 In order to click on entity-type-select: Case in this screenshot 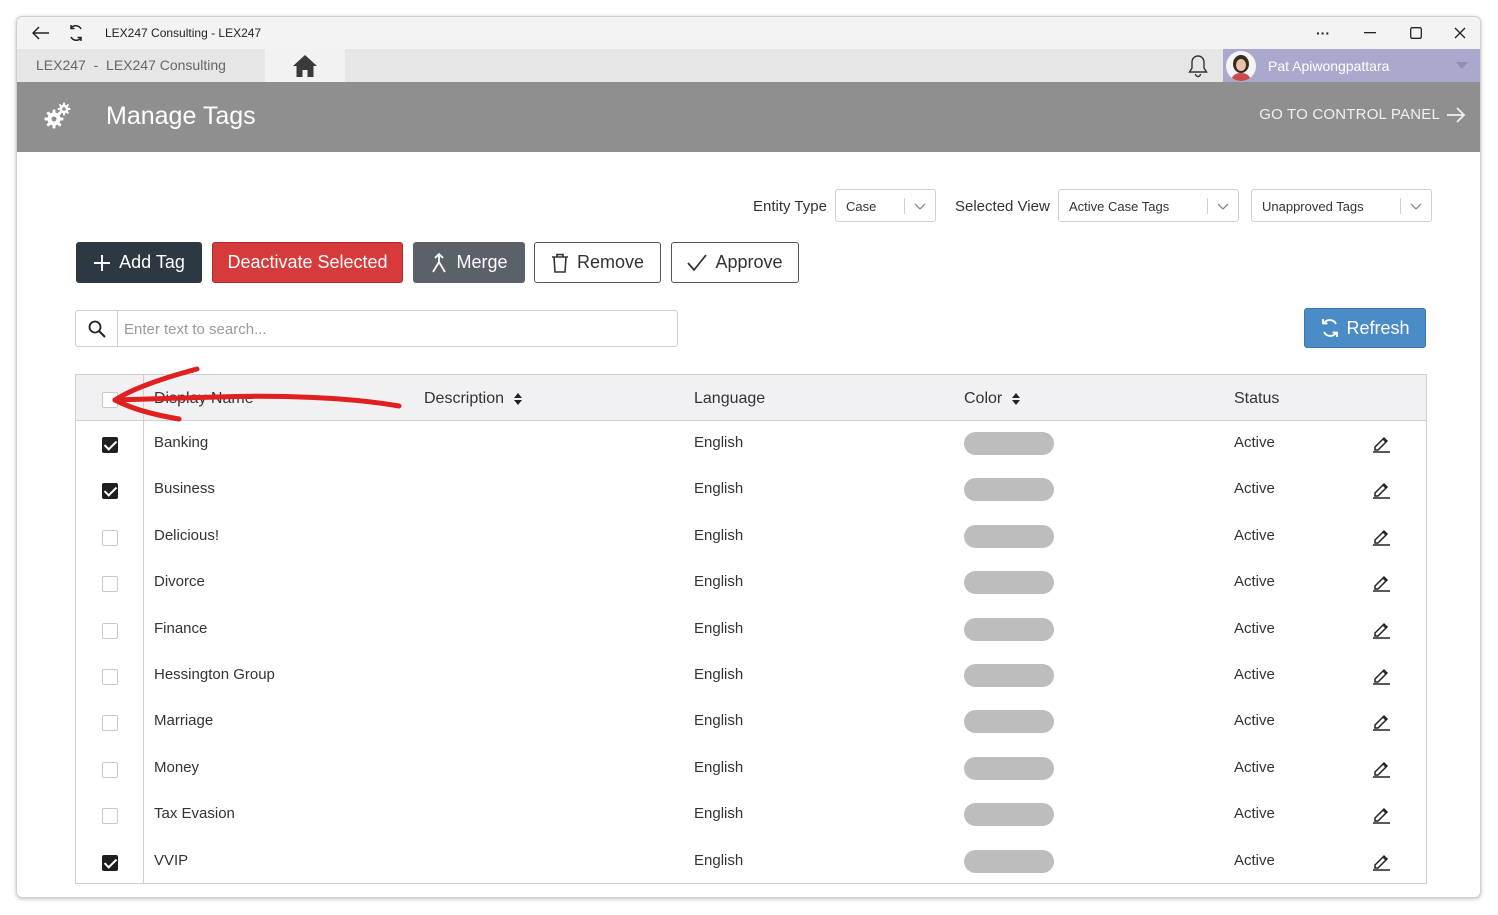, I will do `click(885, 205)`.